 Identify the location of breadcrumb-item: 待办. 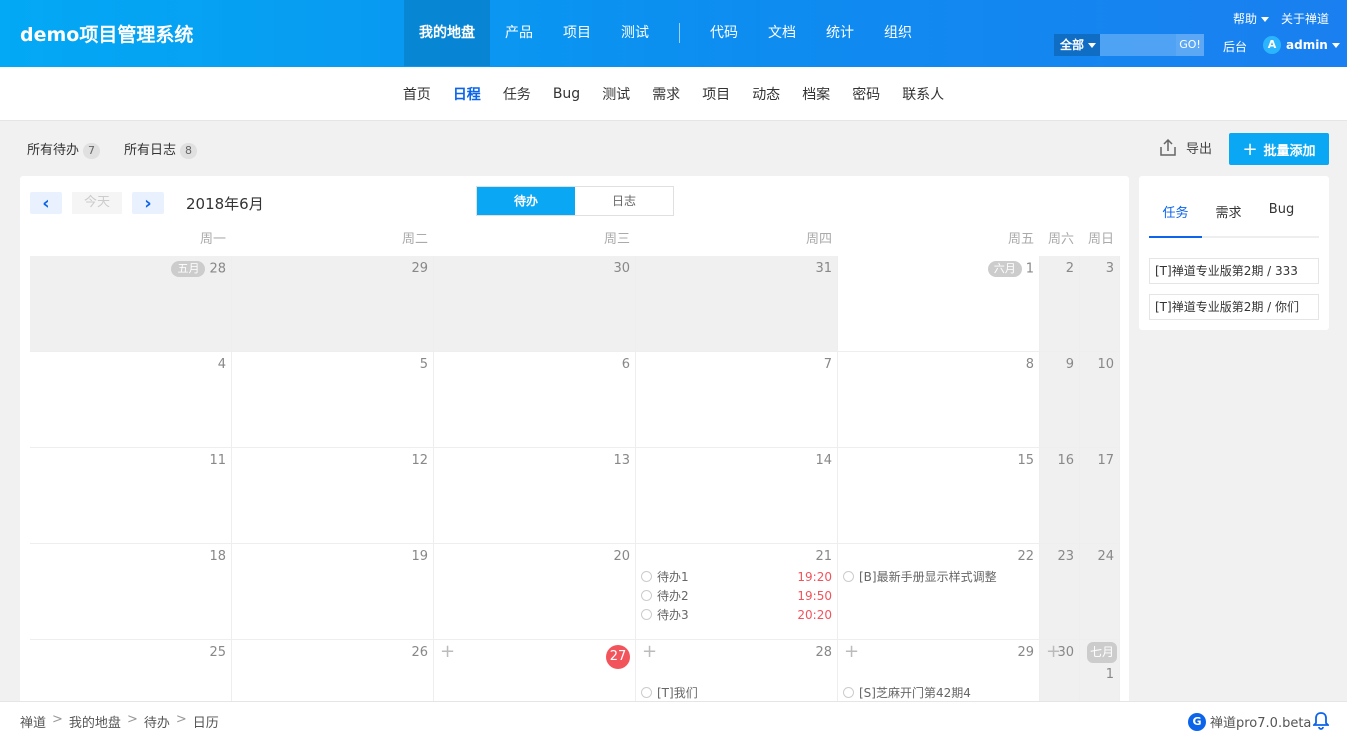
(157, 721).